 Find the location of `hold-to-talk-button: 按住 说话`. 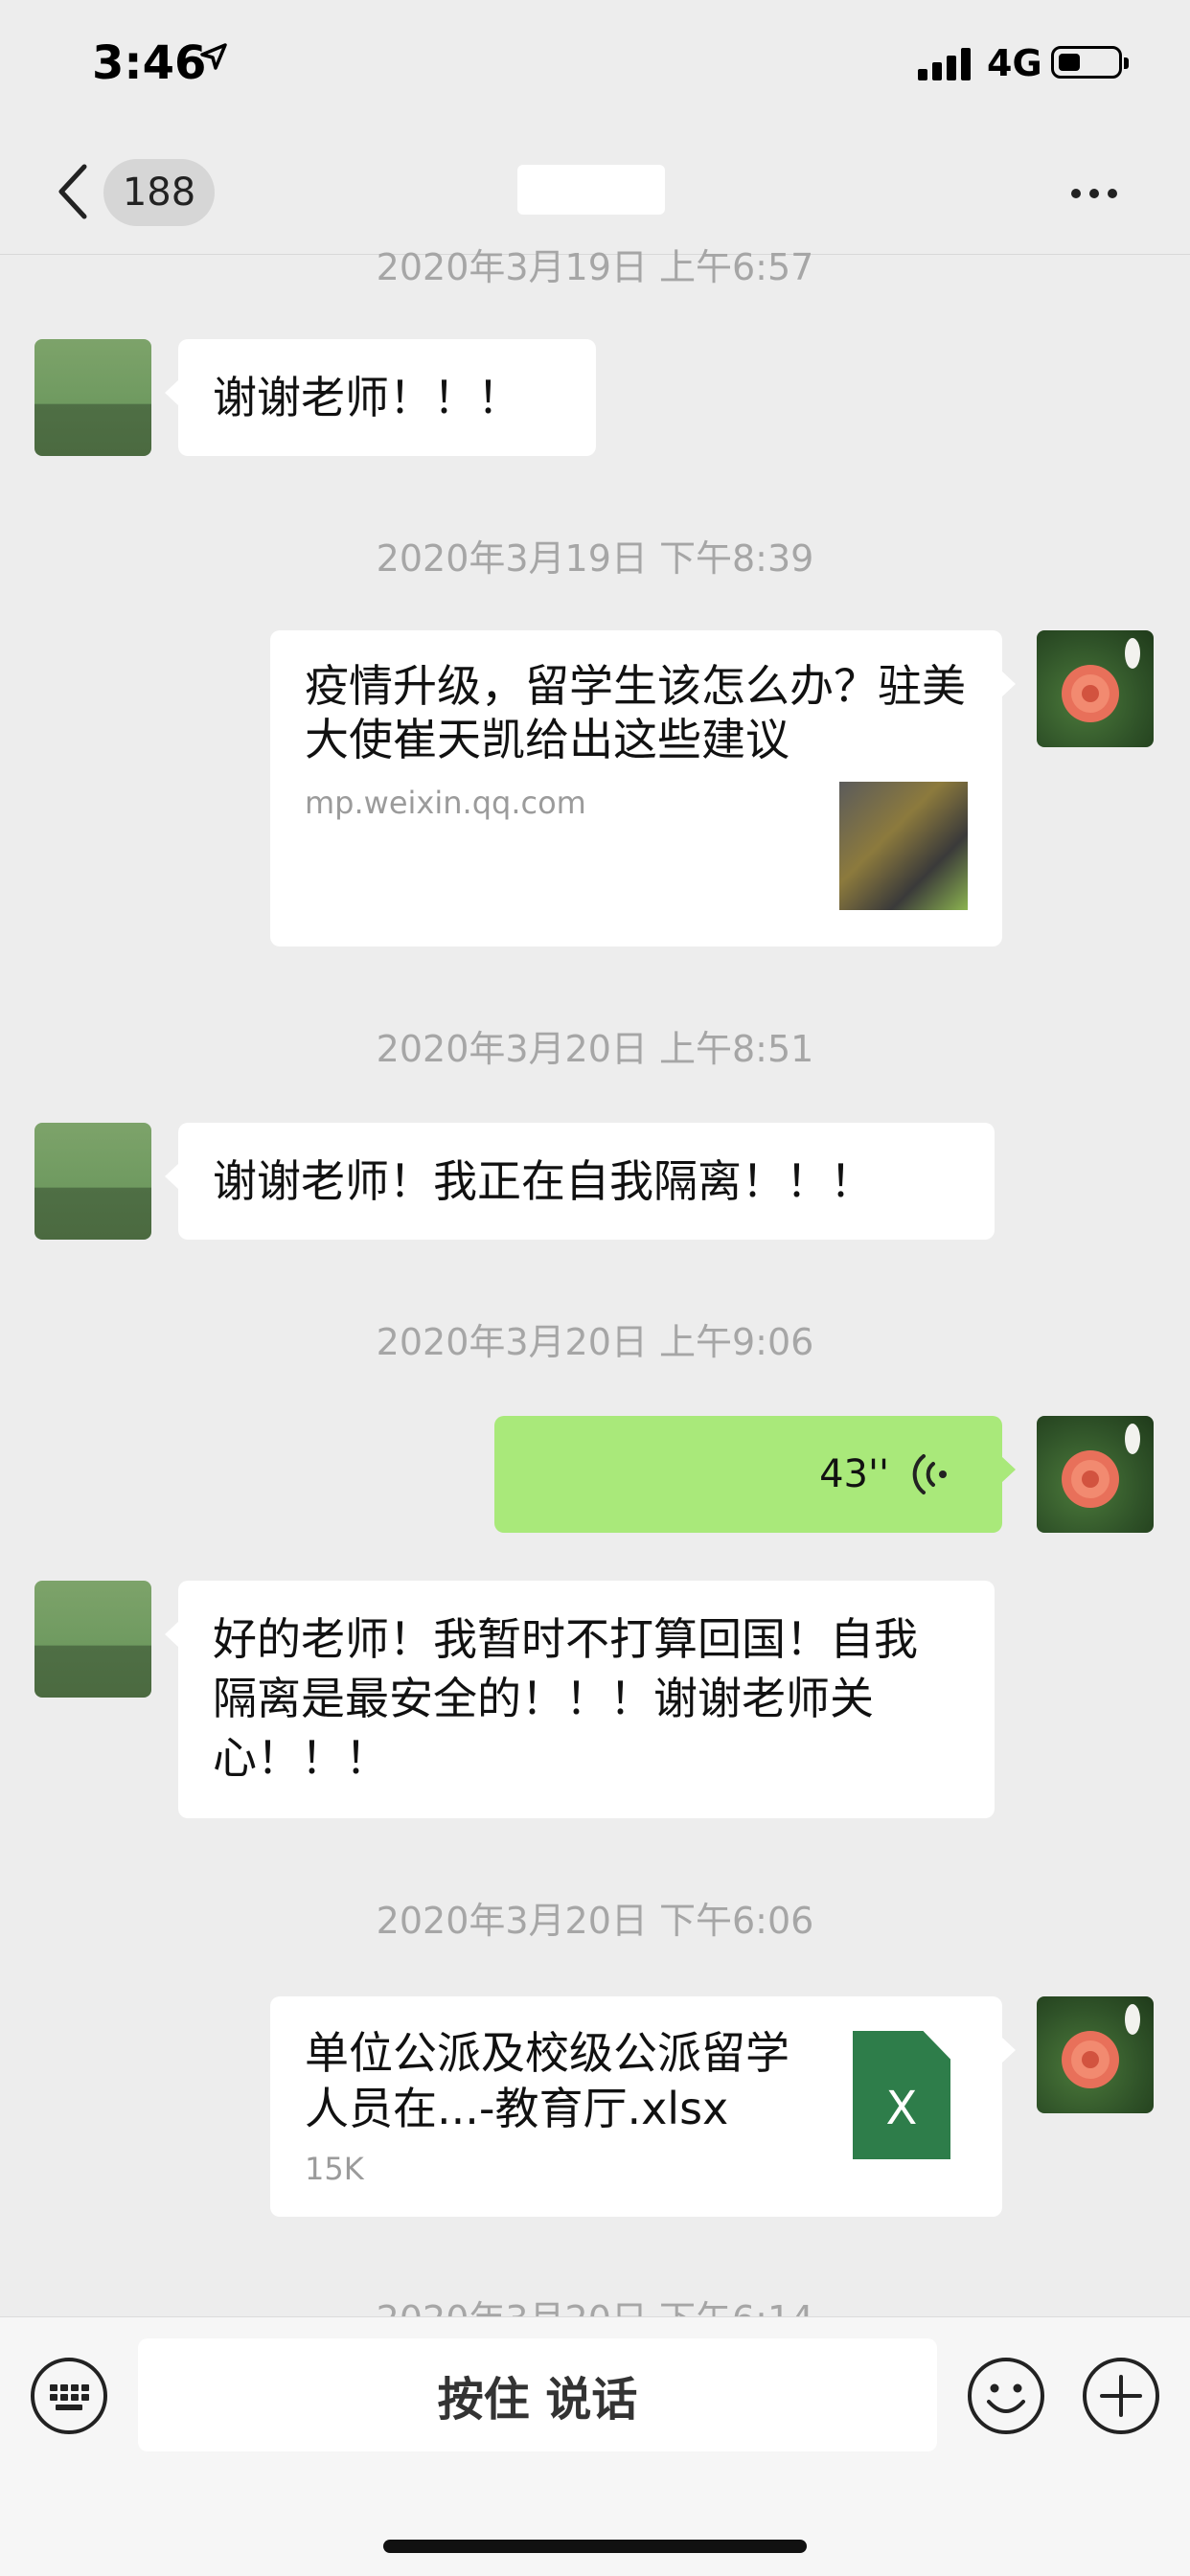

hold-to-talk-button: 按住 说话 is located at coordinates (538, 2394).